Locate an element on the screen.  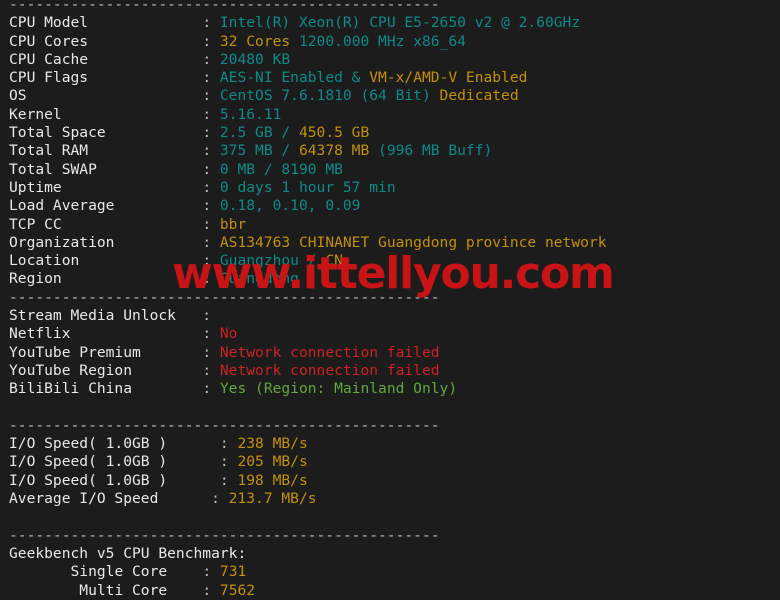
pad-netflix is located at coordinates (137, 333).